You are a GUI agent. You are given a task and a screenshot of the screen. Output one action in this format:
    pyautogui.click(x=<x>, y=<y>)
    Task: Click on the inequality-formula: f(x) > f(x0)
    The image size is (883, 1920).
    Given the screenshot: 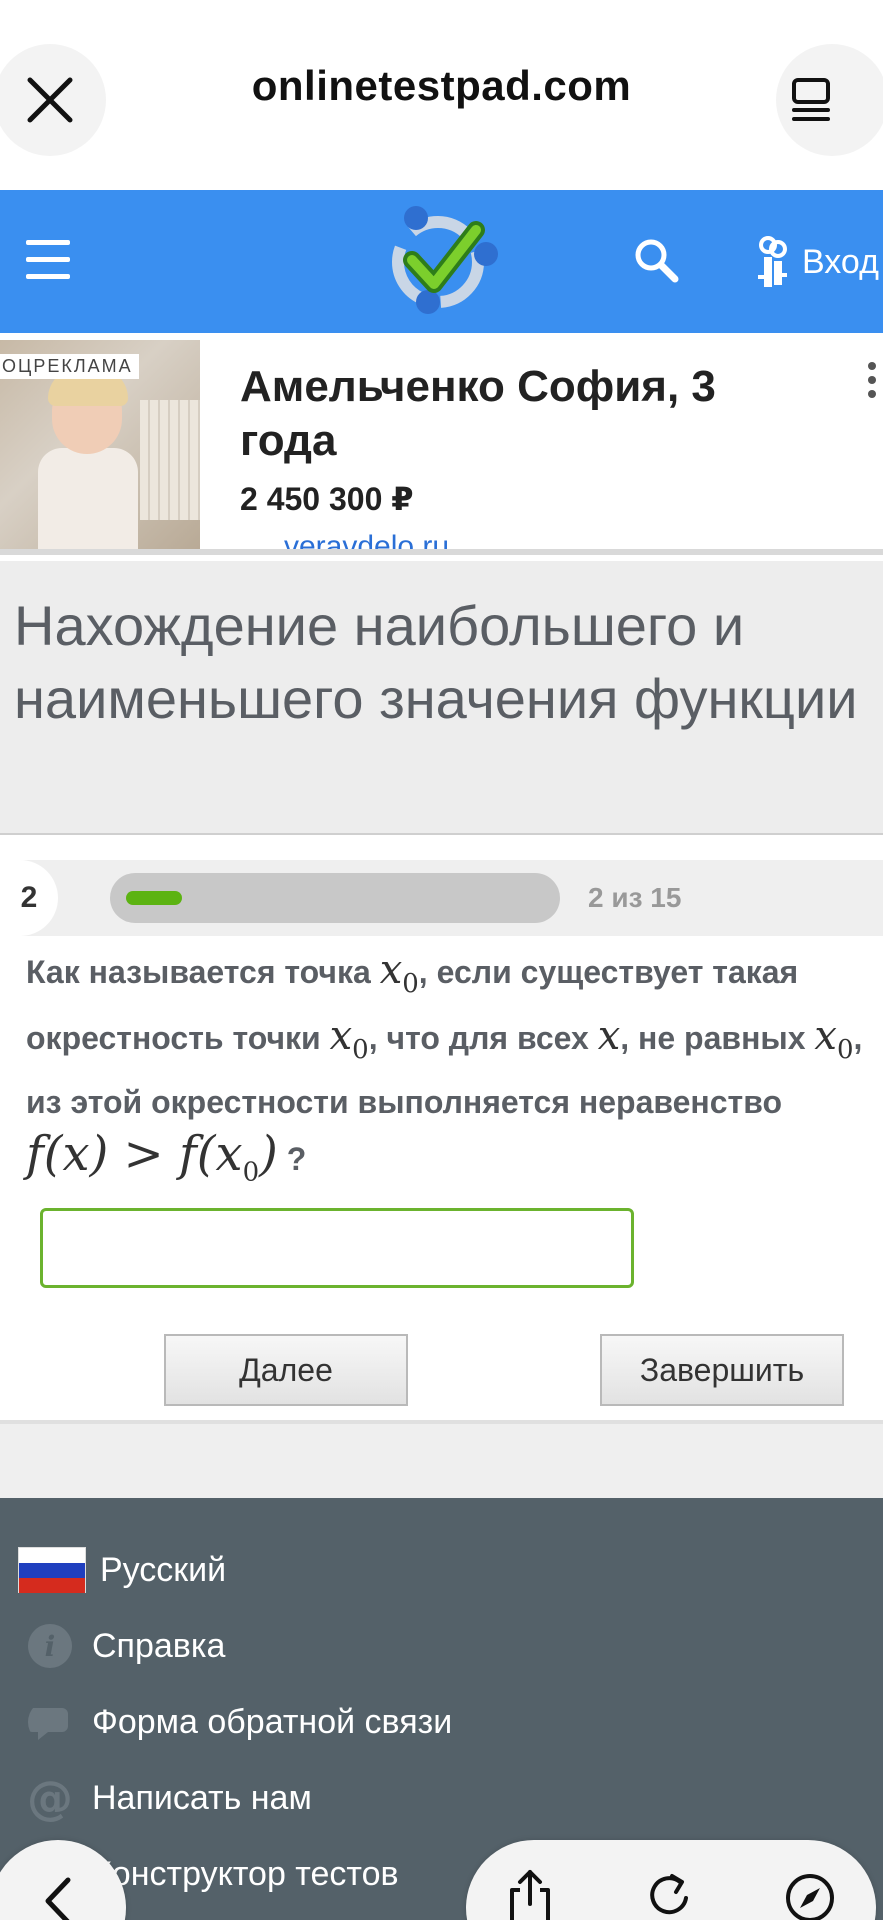 What is the action you would take?
    pyautogui.click(x=152, y=1157)
    